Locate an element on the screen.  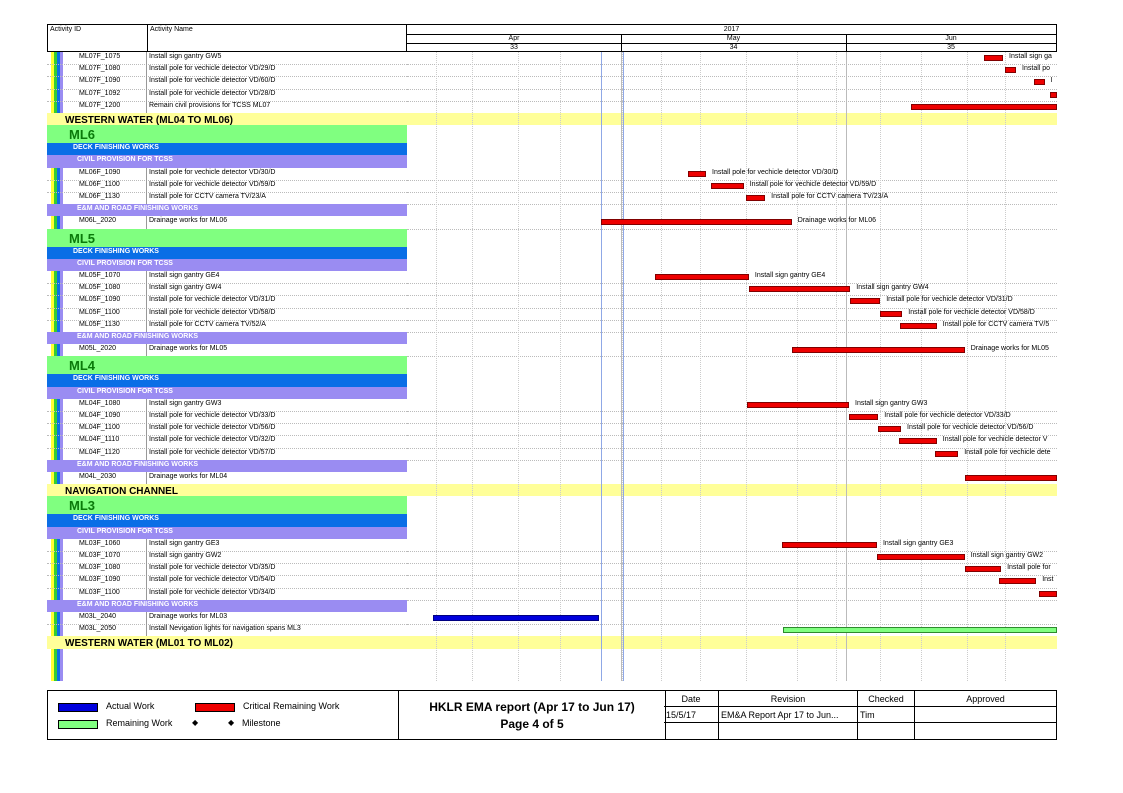
activity-name: Drainage works for ML04 is located at coordinates (188, 476).